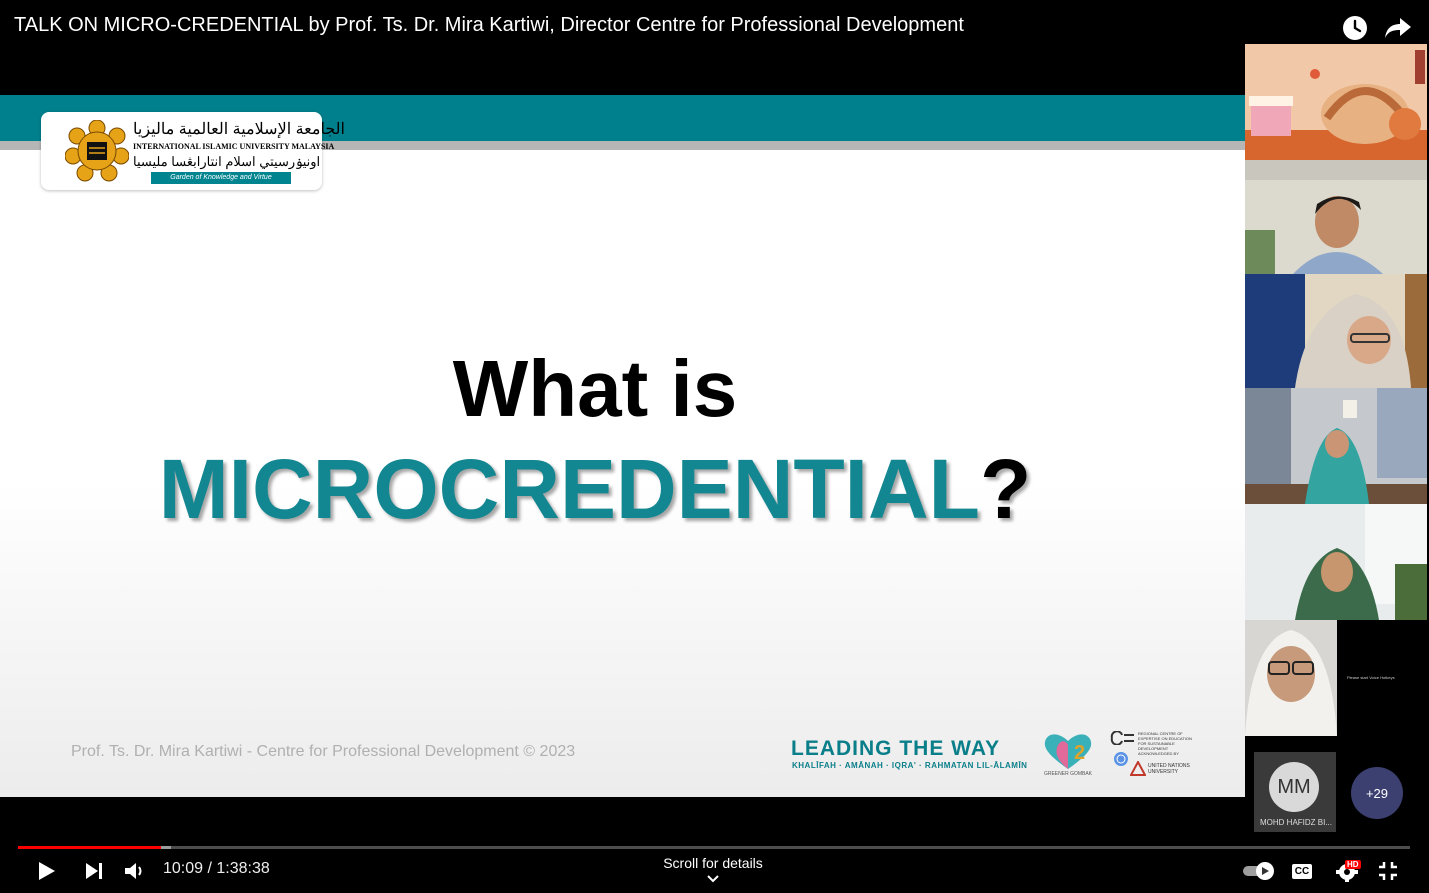 Image resolution: width=1429 pixels, height=893 pixels. What do you see at coordinates (1068, 774) in the screenshot?
I see `greener-gombak-label: GREENER GOMBAK` at bounding box center [1068, 774].